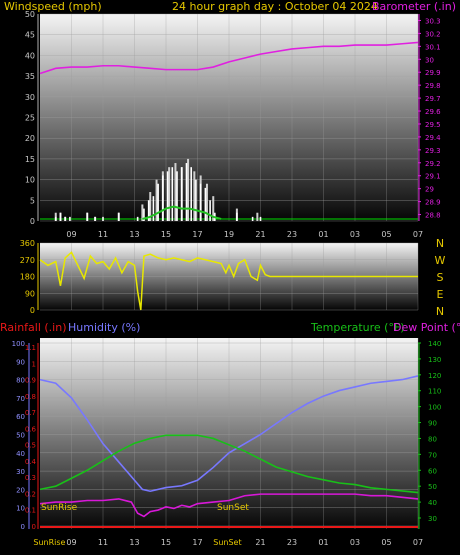 This screenshot has height=555, width=460. What do you see at coordinates (432, 424) in the screenshot?
I see `temperature-tick-label: 90` at bounding box center [432, 424].